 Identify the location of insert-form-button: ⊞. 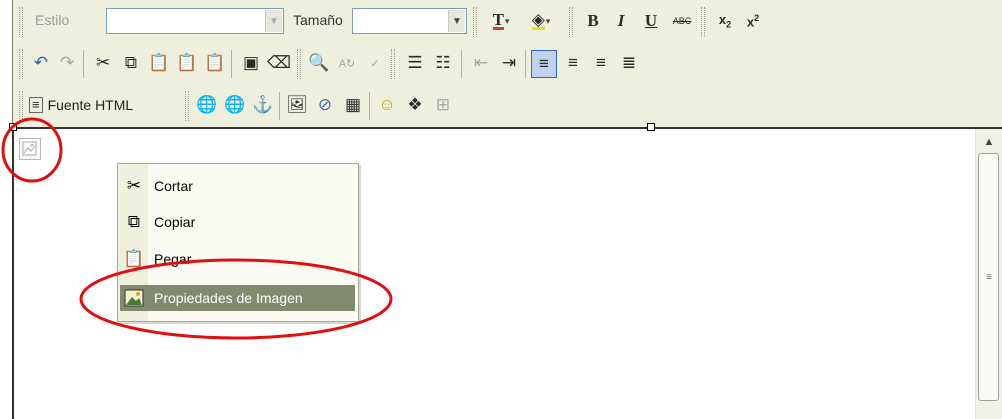
(443, 105).